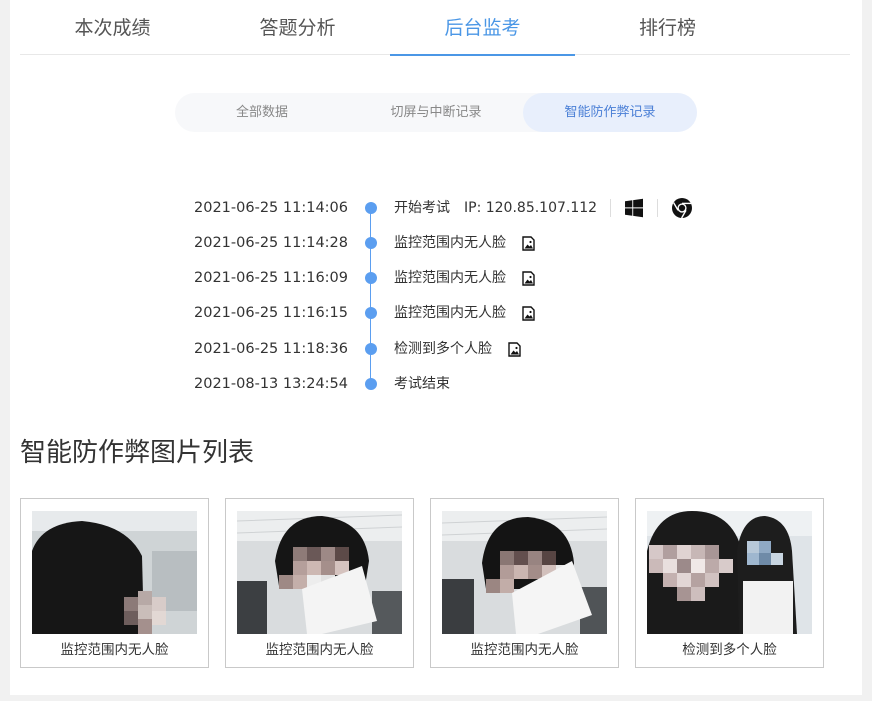 This screenshot has width=872, height=701. Describe the element at coordinates (482, 28) in the screenshot. I see `tab-proctoring: 后台监考` at that location.